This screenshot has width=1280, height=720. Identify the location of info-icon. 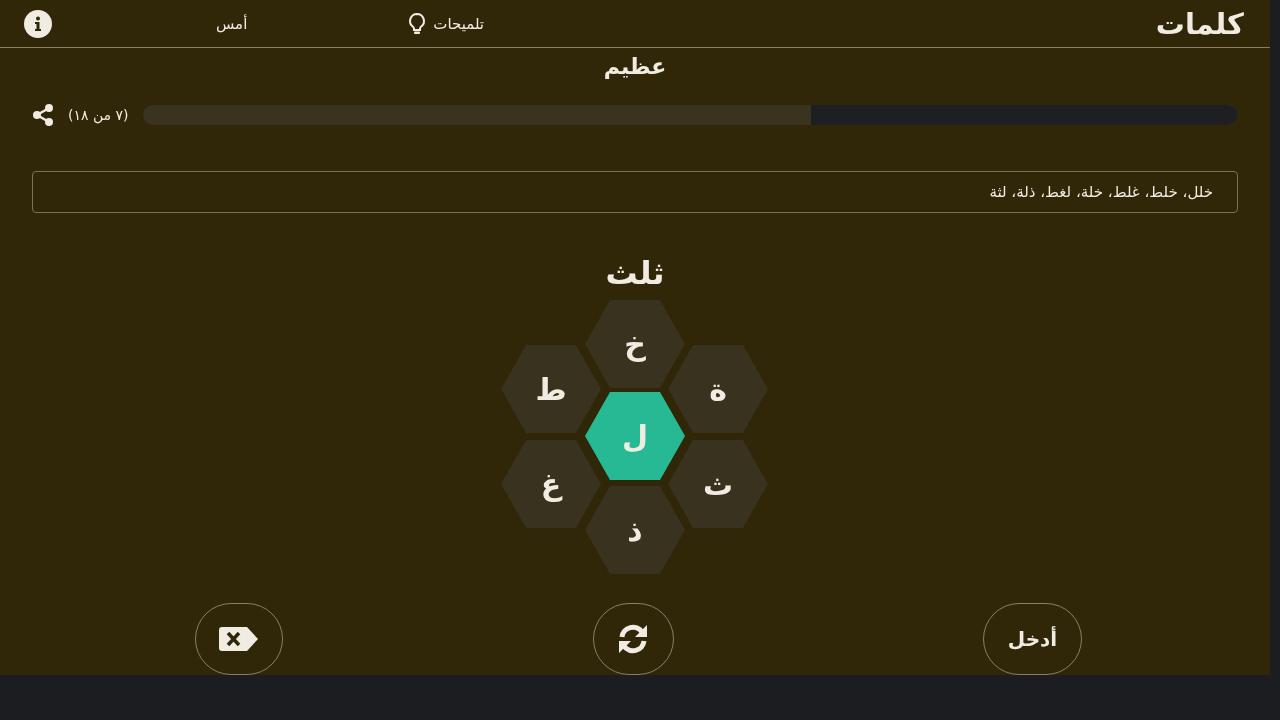
(38, 23).